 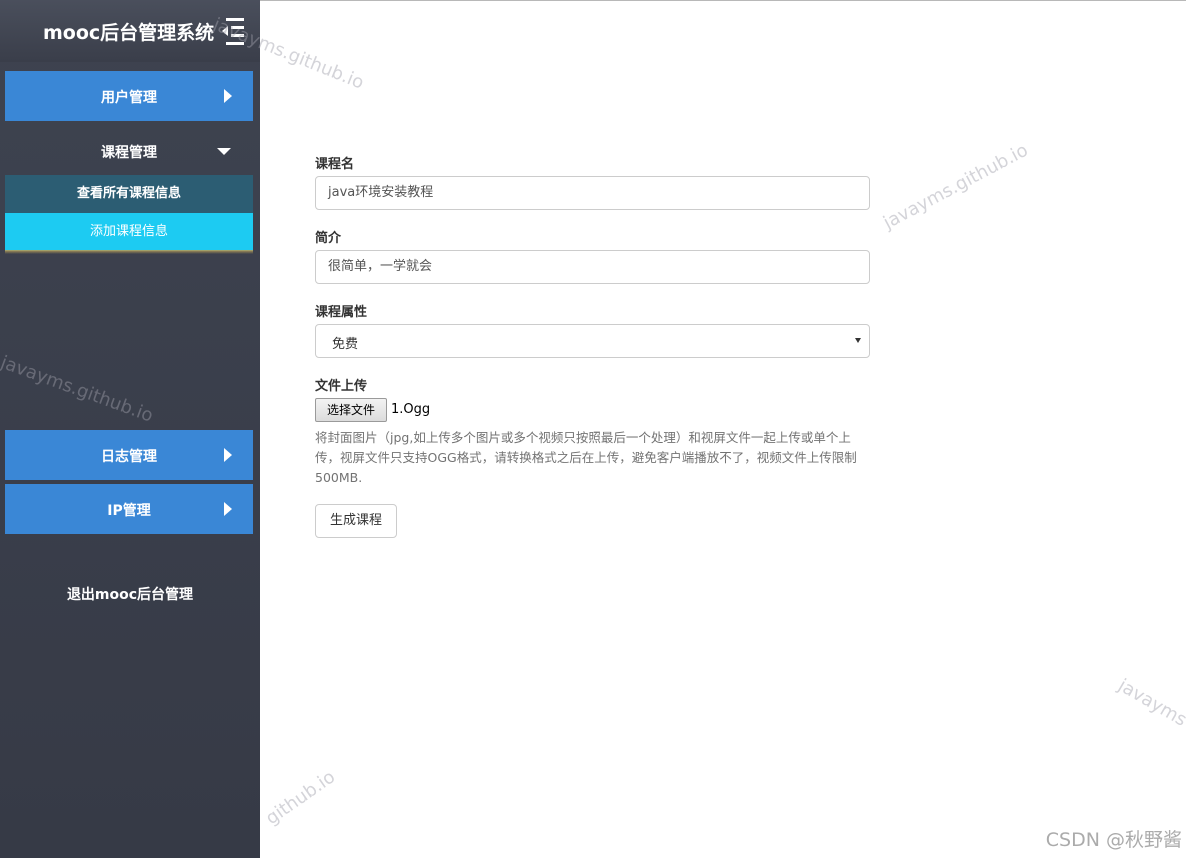 I want to click on select-value: 免费, so click(x=345, y=344).